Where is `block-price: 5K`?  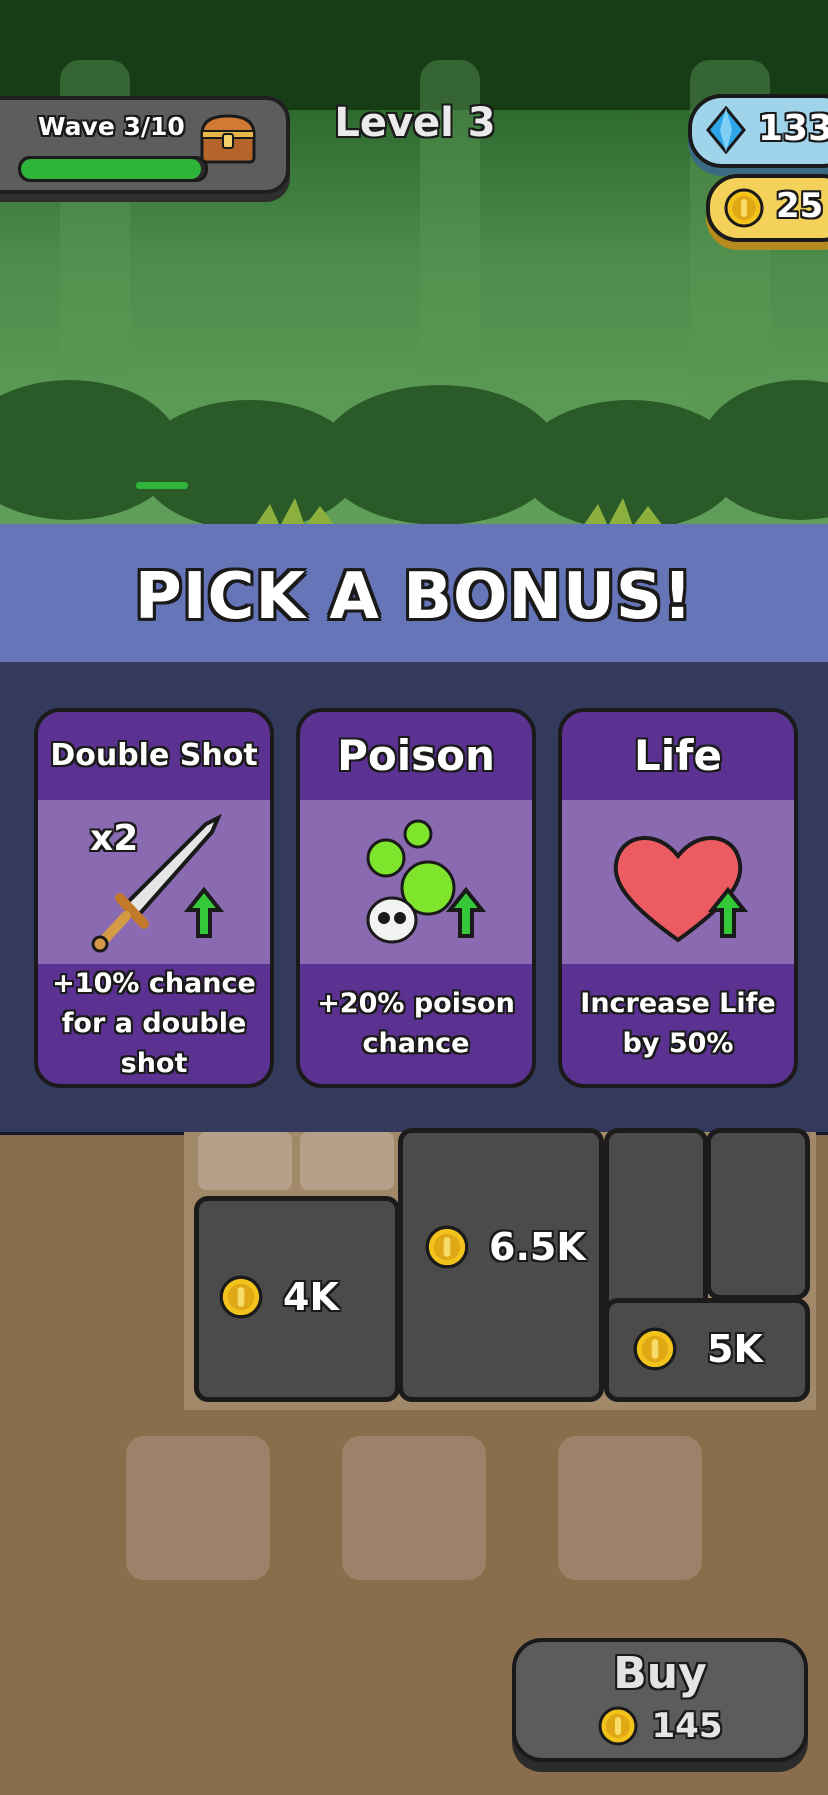
block-price: 5K is located at coordinates (698, 1349).